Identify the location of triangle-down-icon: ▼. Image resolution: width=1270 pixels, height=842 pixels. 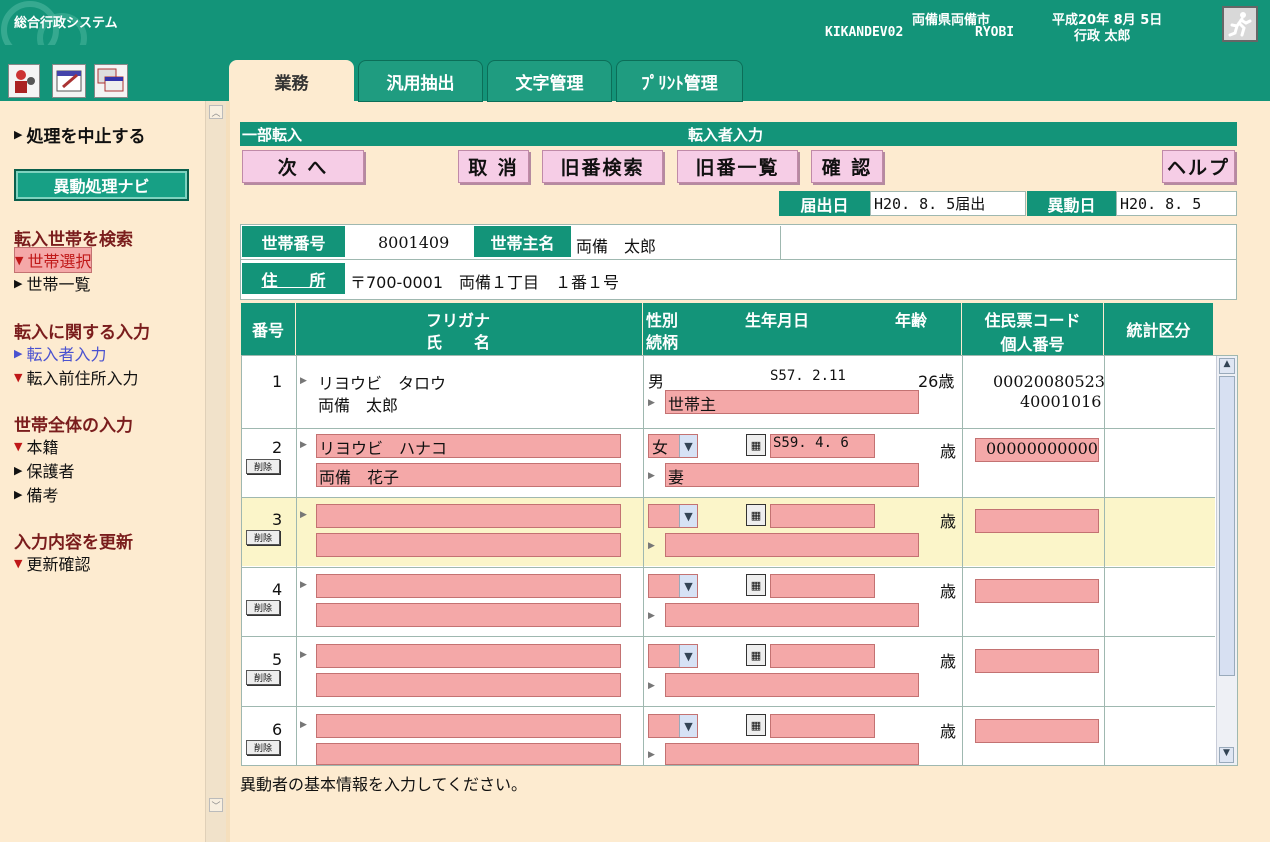
(18, 563).